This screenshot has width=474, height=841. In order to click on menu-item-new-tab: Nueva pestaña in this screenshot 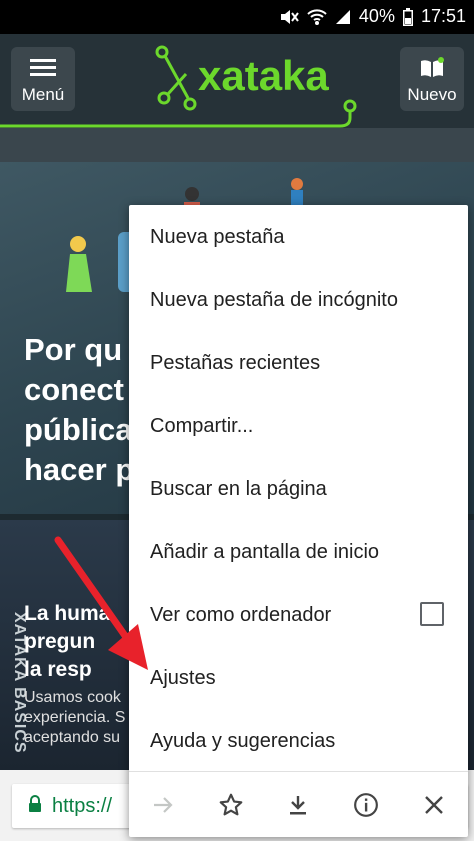, I will do `click(217, 237)`.